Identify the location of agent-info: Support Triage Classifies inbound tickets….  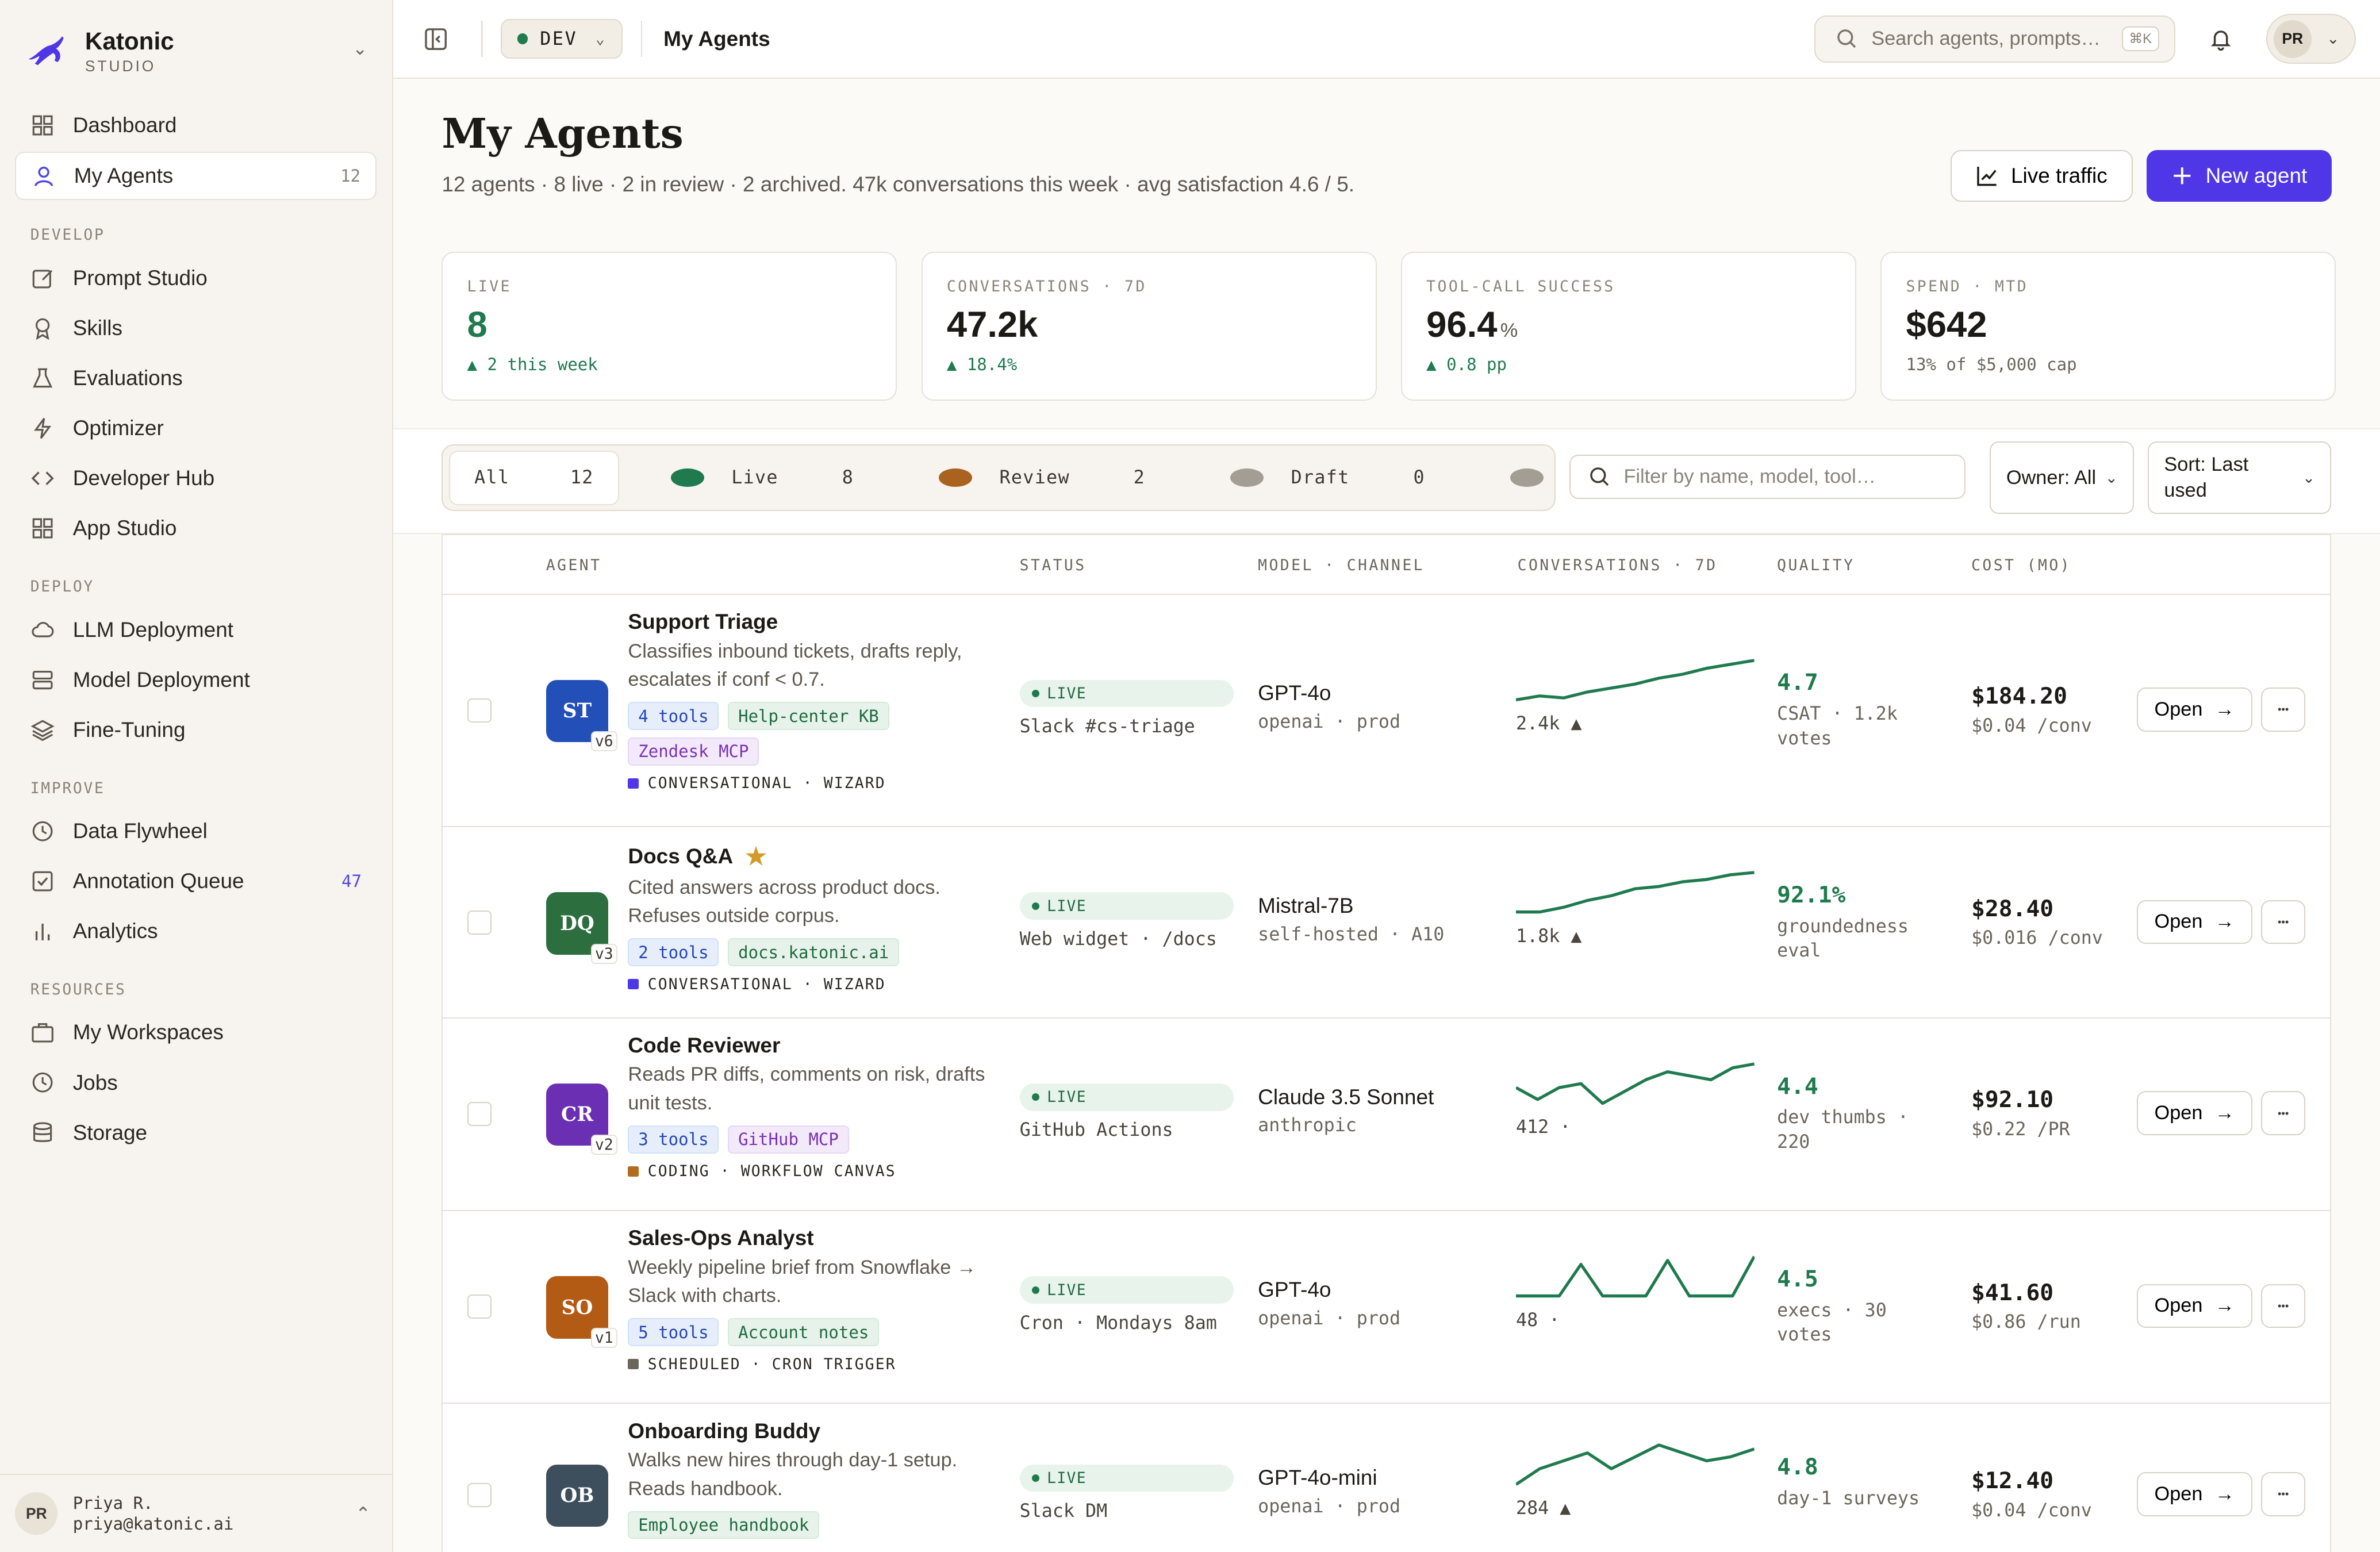
(817, 701).